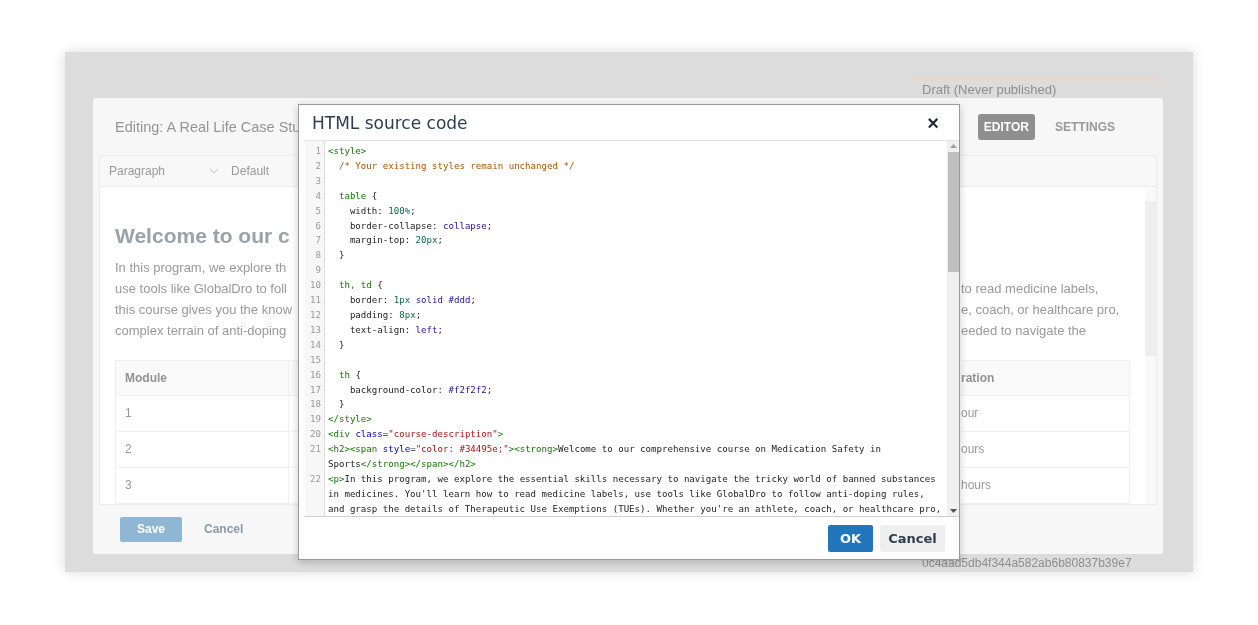  Describe the element at coordinates (382, 210) in the screenshot. I see `code-line: width: 100%;` at that location.